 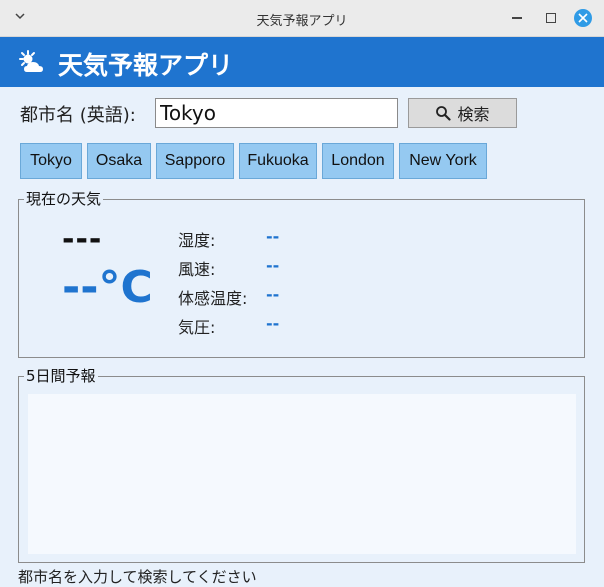 What do you see at coordinates (119, 161) in the screenshot?
I see `city-button-osaka: Osaka` at bounding box center [119, 161].